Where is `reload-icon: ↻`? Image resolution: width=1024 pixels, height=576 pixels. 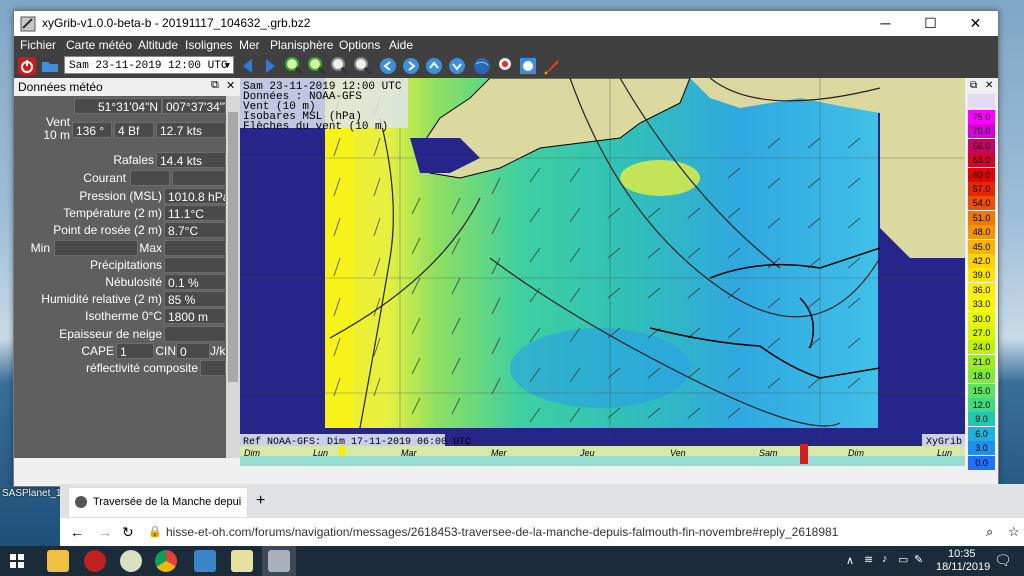
reload-icon: ↻ is located at coordinates (128, 532).